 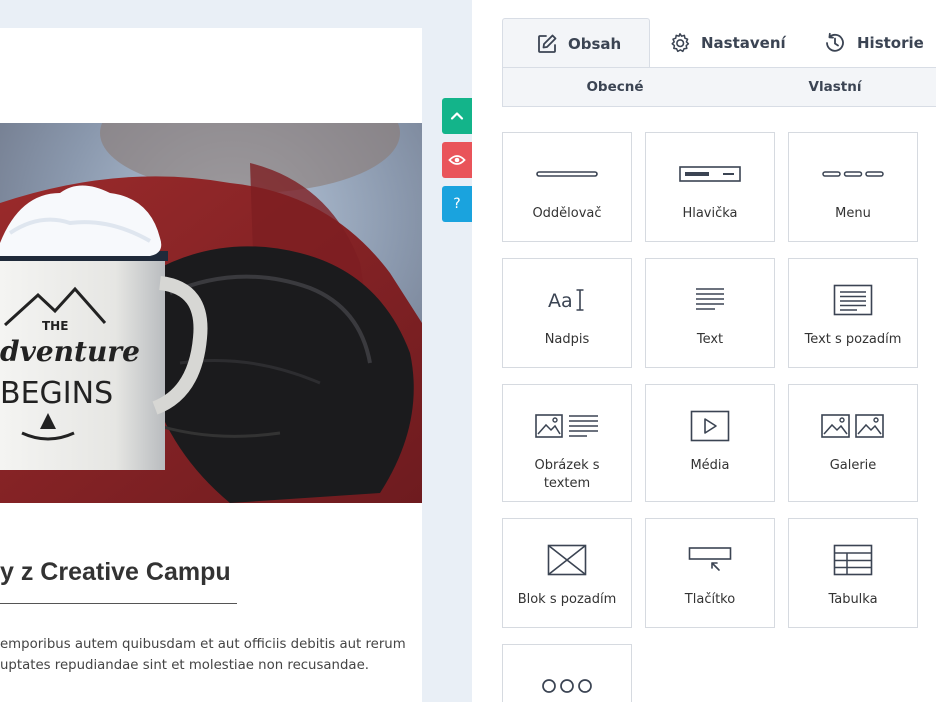 What do you see at coordinates (710, 559) in the screenshot?
I see `button-icon` at bounding box center [710, 559].